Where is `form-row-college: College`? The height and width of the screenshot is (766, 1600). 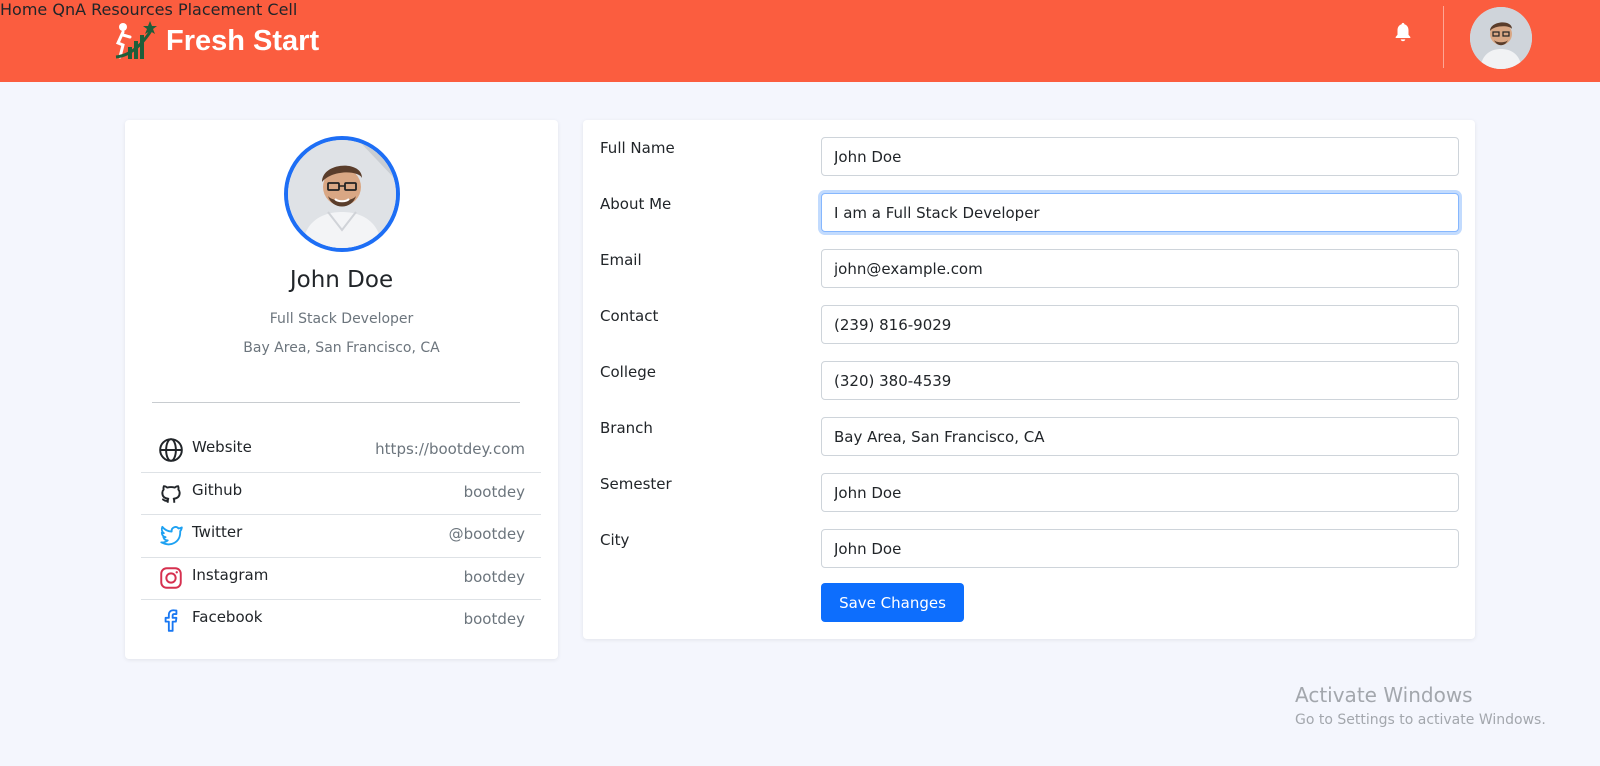
form-row-college: College is located at coordinates (1029, 382).